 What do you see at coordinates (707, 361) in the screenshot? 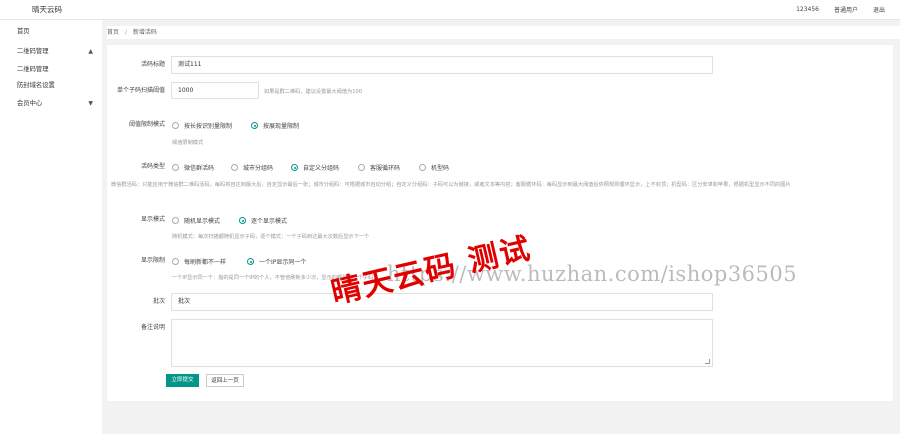
I see `resize-handle-icon` at bounding box center [707, 361].